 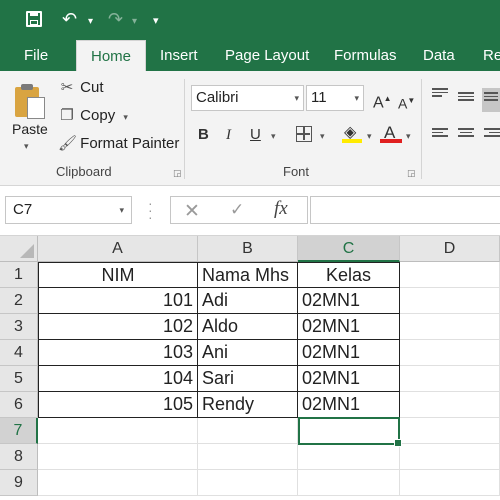 What do you see at coordinates (439, 55) in the screenshot?
I see `tab-data: Data` at bounding box center [439, 55].